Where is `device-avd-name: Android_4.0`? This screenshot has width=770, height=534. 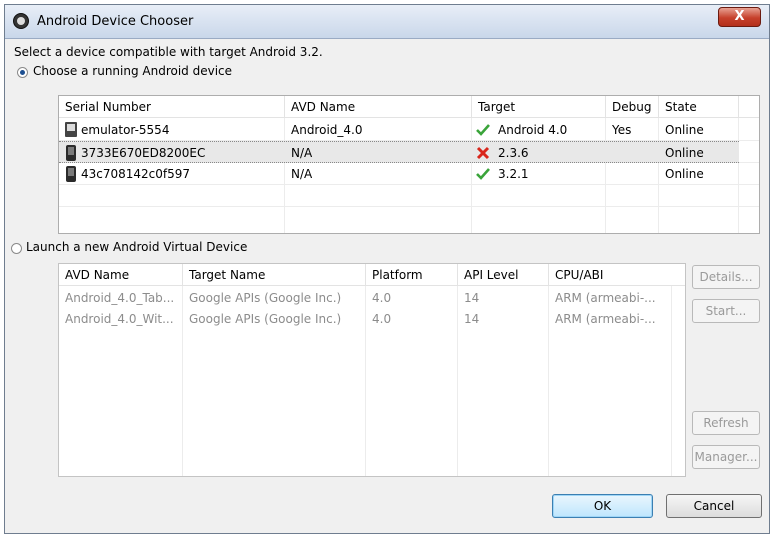
device-avd-name: Android_4.0 is located at coordinates (327, 130).